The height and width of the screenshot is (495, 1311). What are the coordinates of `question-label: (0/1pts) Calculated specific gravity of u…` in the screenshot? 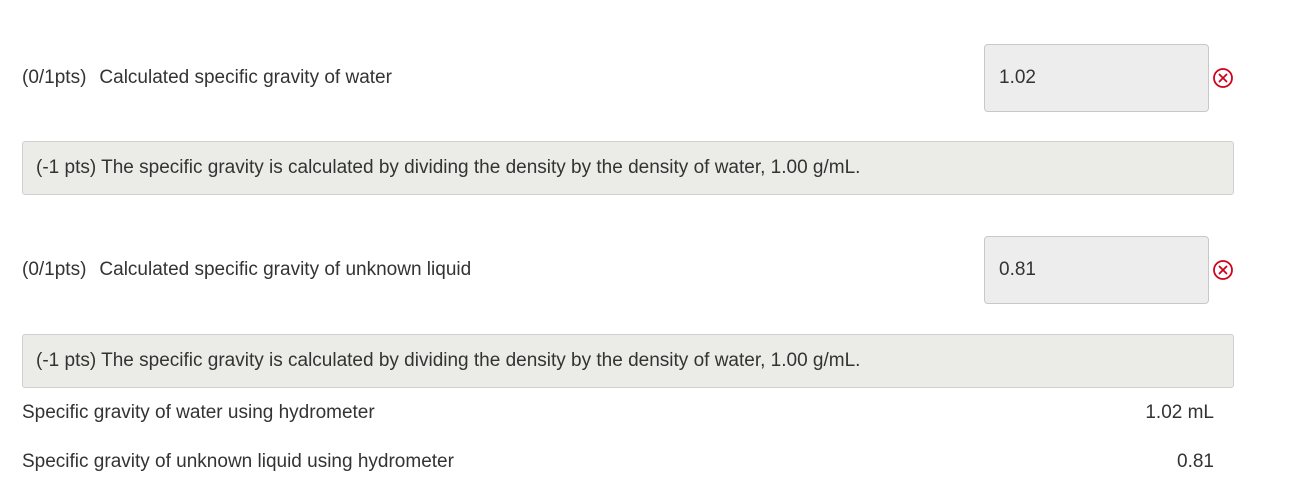 It's located at (246, 270).